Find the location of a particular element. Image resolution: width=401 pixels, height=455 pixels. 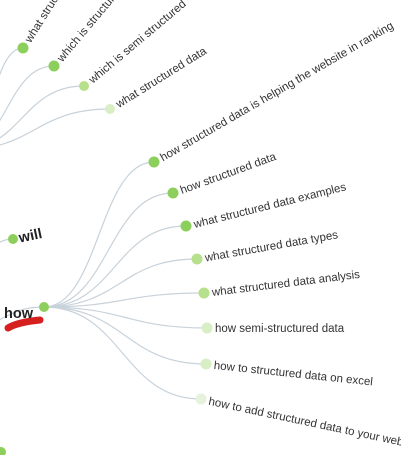

how-label: how is located at coordinates (19, 314).